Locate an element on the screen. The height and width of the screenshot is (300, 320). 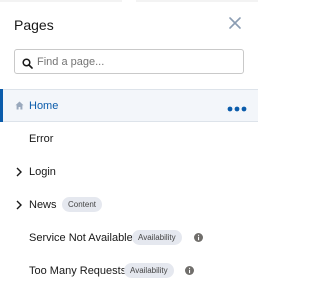
search-box is located at coordinates (129, 61).